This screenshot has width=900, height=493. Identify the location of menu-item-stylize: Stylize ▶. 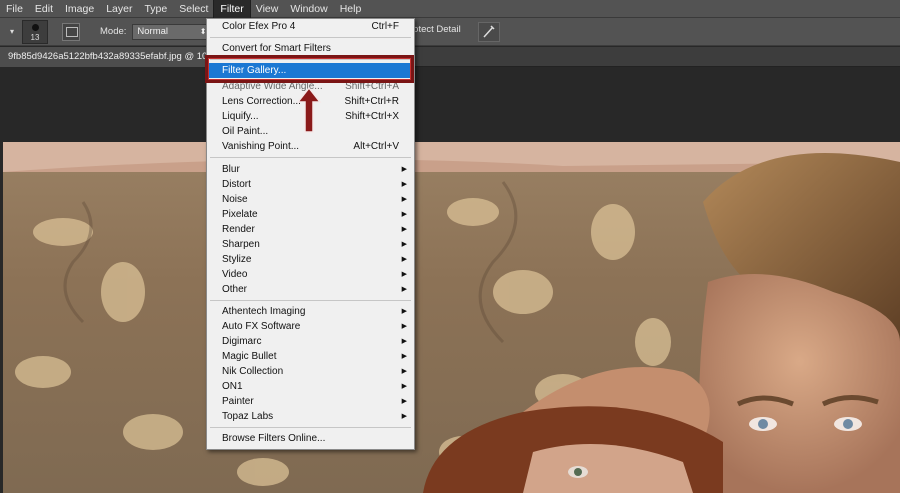
(310, 259).